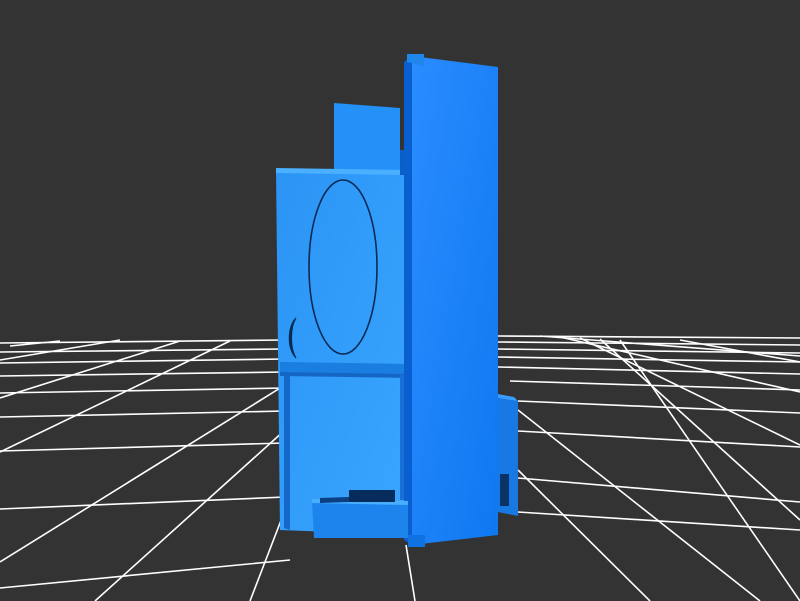  What do you see at coordinates (360, 520) in the screenshot?
I see `model-bottom-foot` at bounding box center [360, 520].